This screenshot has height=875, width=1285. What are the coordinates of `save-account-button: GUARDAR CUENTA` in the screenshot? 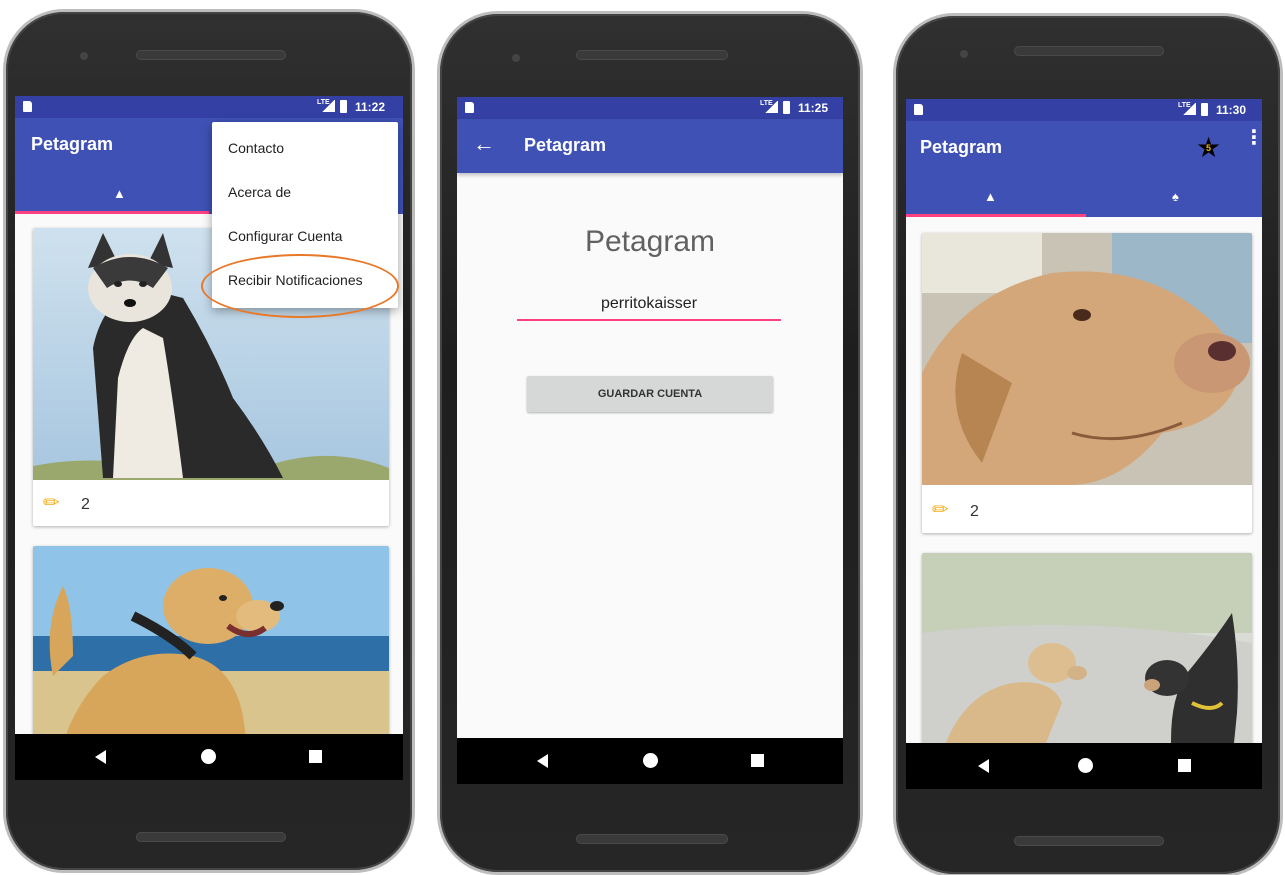 It's located at (650, 394).